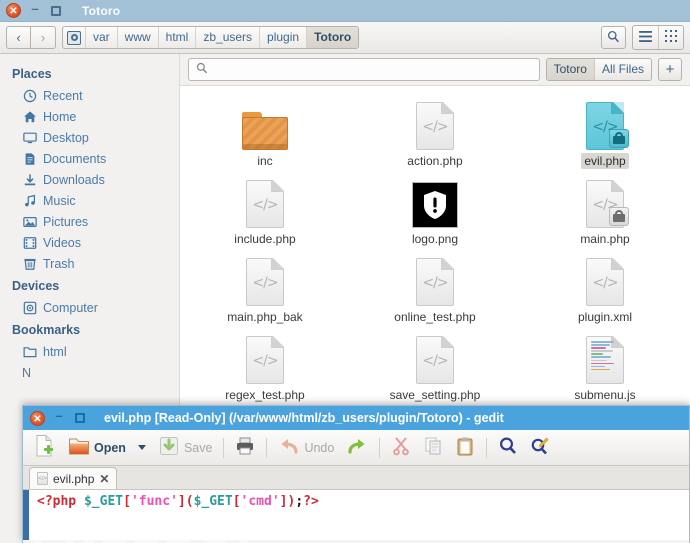 The width and height of the screenshot is (690, 543). I want to click on file-item: </> plugin.xml, so click(605, 291).